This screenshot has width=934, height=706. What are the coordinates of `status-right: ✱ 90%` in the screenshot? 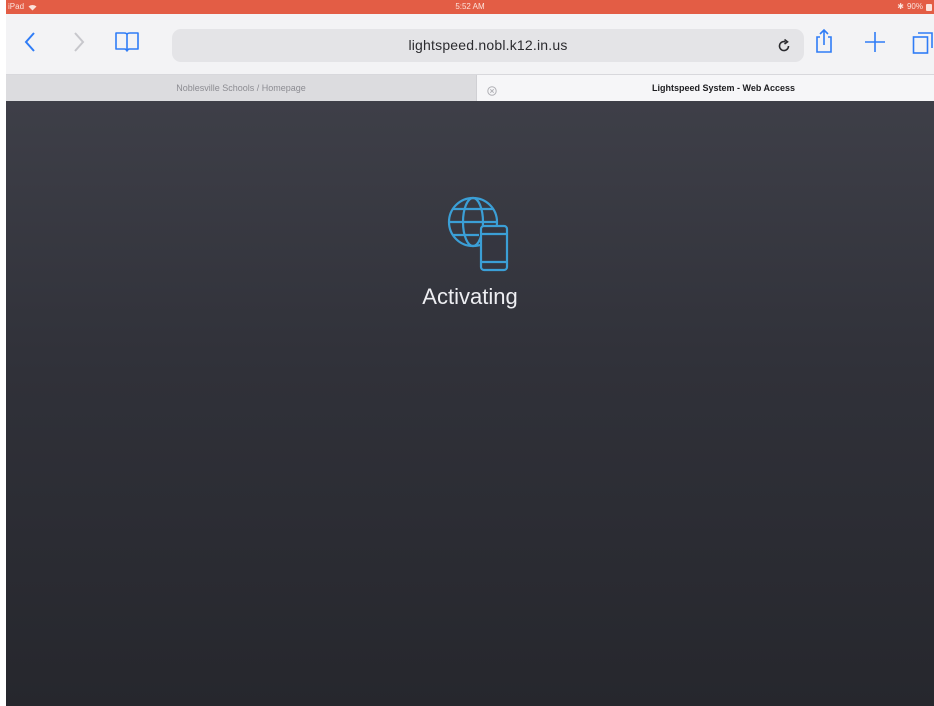 It's located at (914, 7).